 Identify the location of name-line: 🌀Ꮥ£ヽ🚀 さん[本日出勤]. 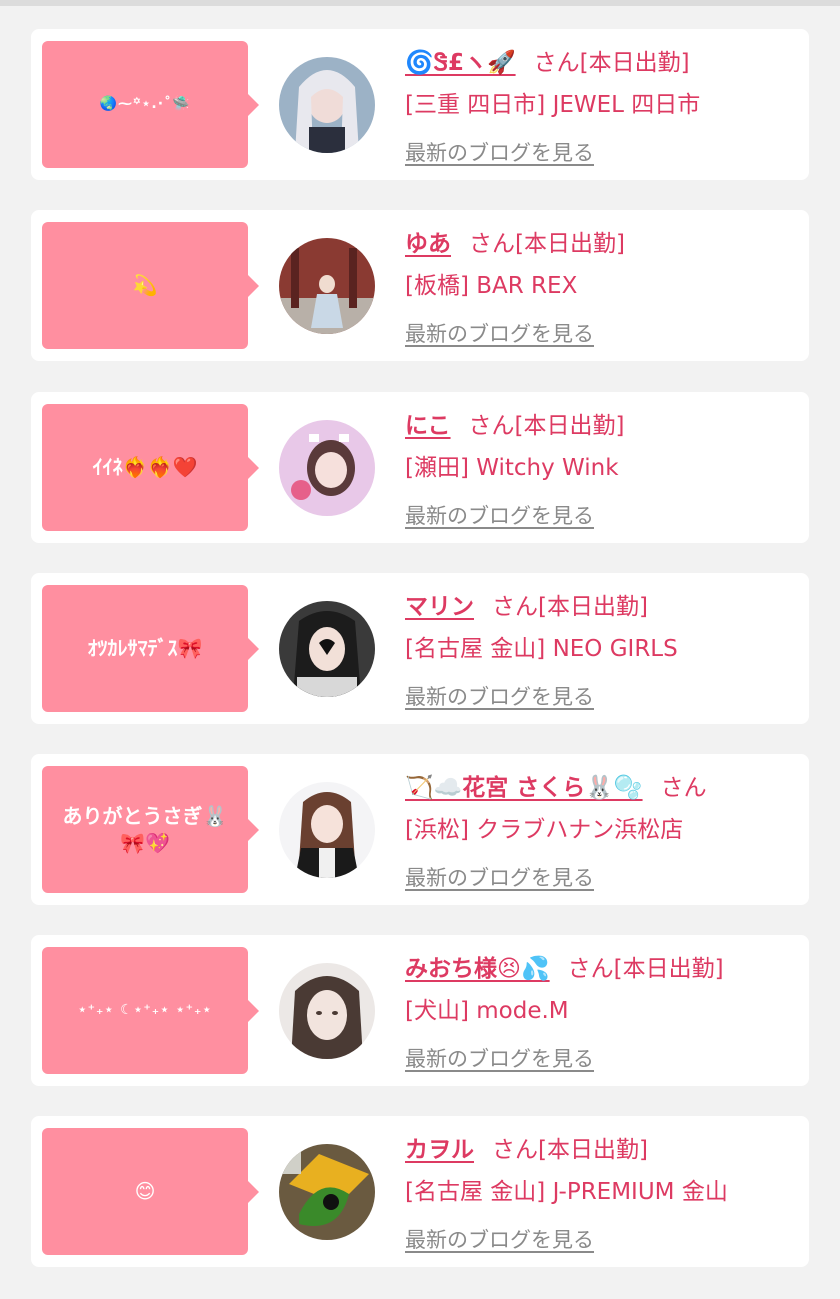
(547, 60).